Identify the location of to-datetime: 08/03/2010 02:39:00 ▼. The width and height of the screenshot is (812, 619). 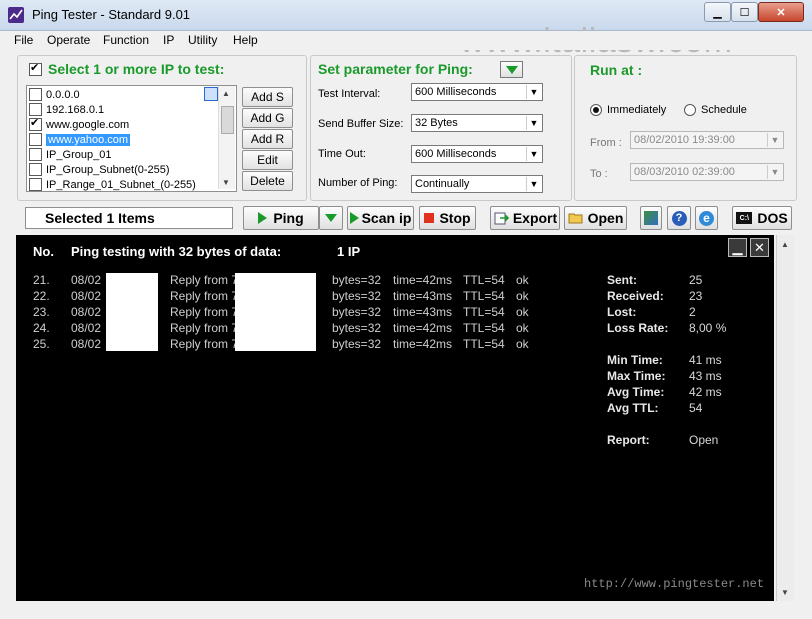
(707, 172).